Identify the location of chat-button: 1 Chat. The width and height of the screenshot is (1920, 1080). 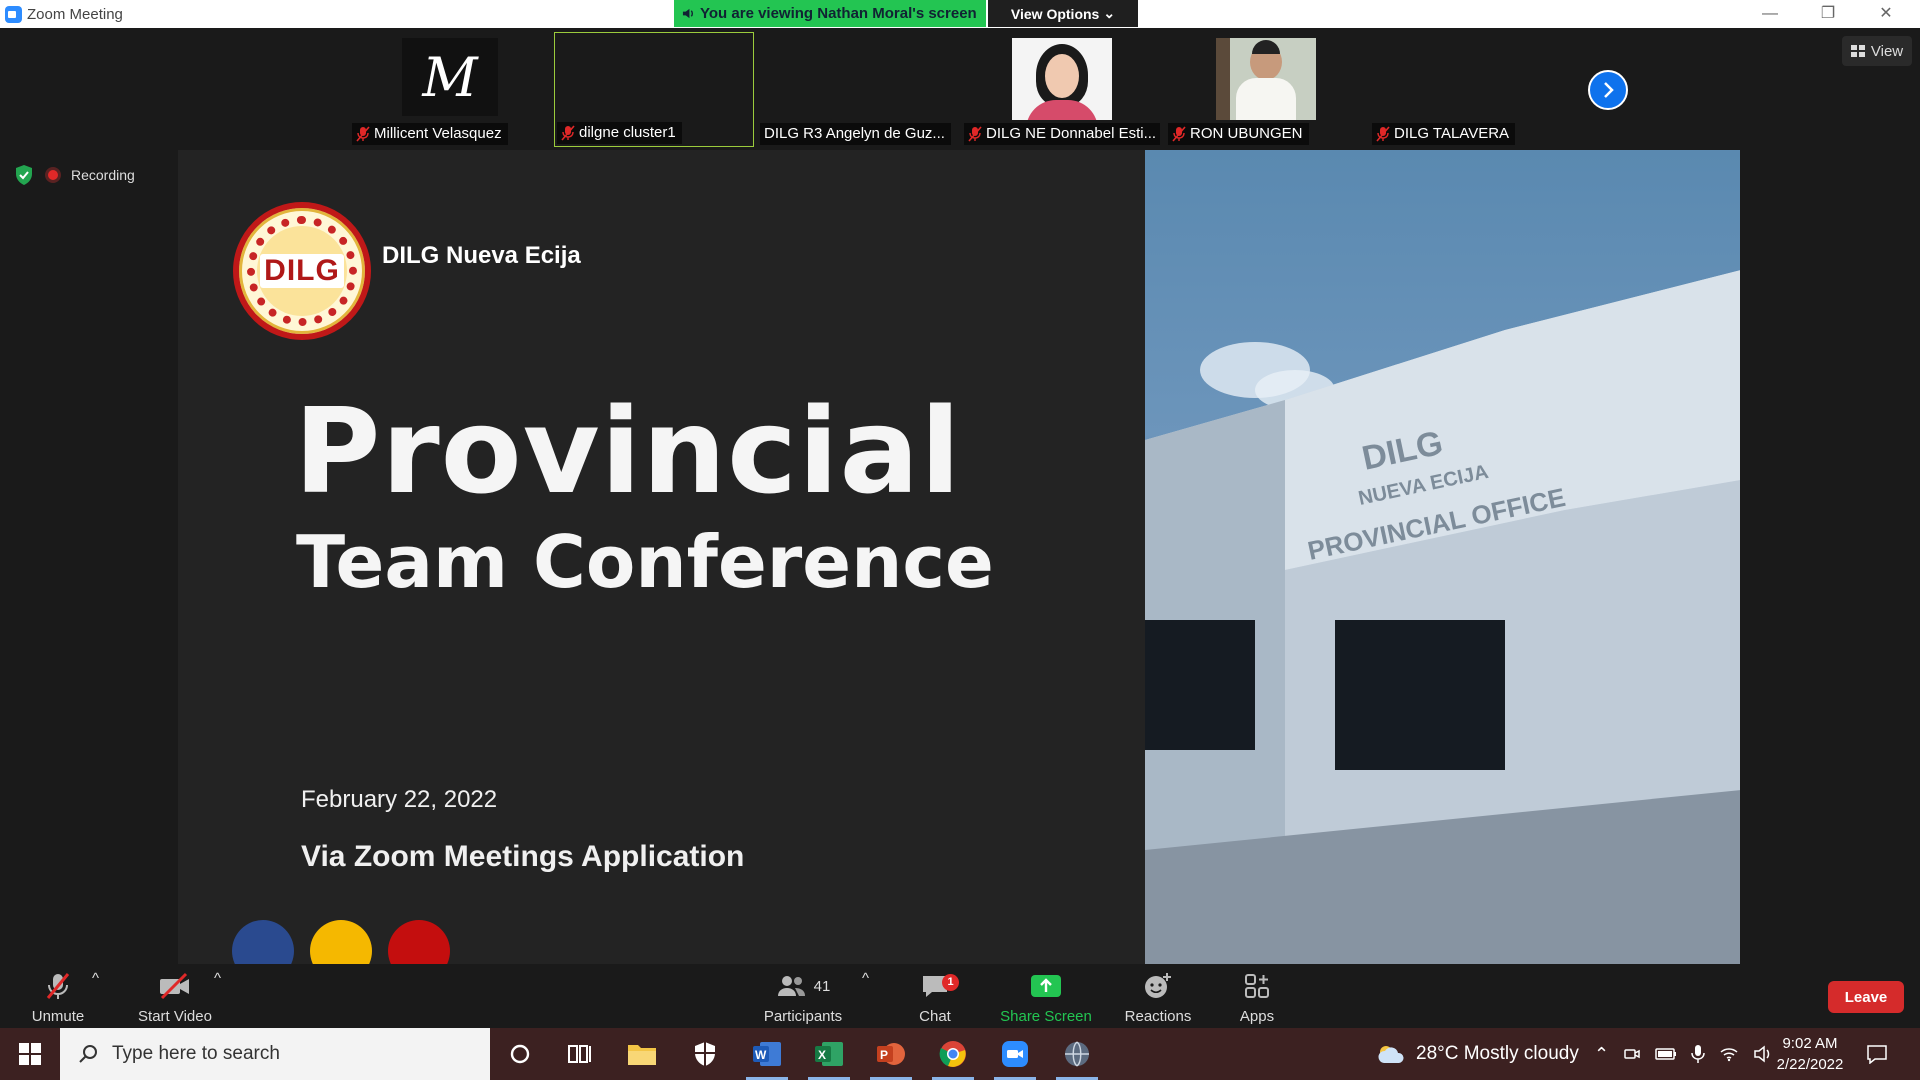
(935, 997).